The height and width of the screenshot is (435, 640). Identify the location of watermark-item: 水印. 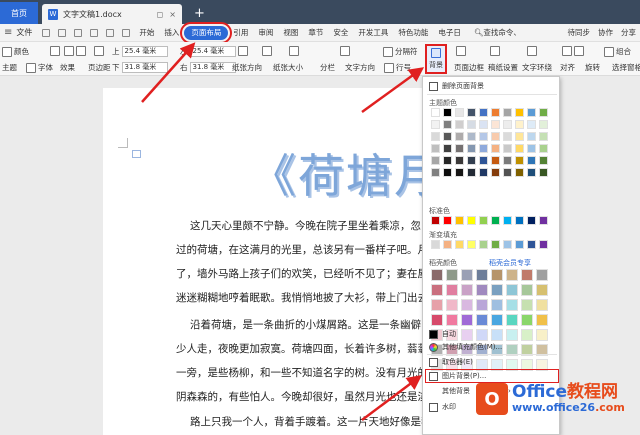
(442, 407).